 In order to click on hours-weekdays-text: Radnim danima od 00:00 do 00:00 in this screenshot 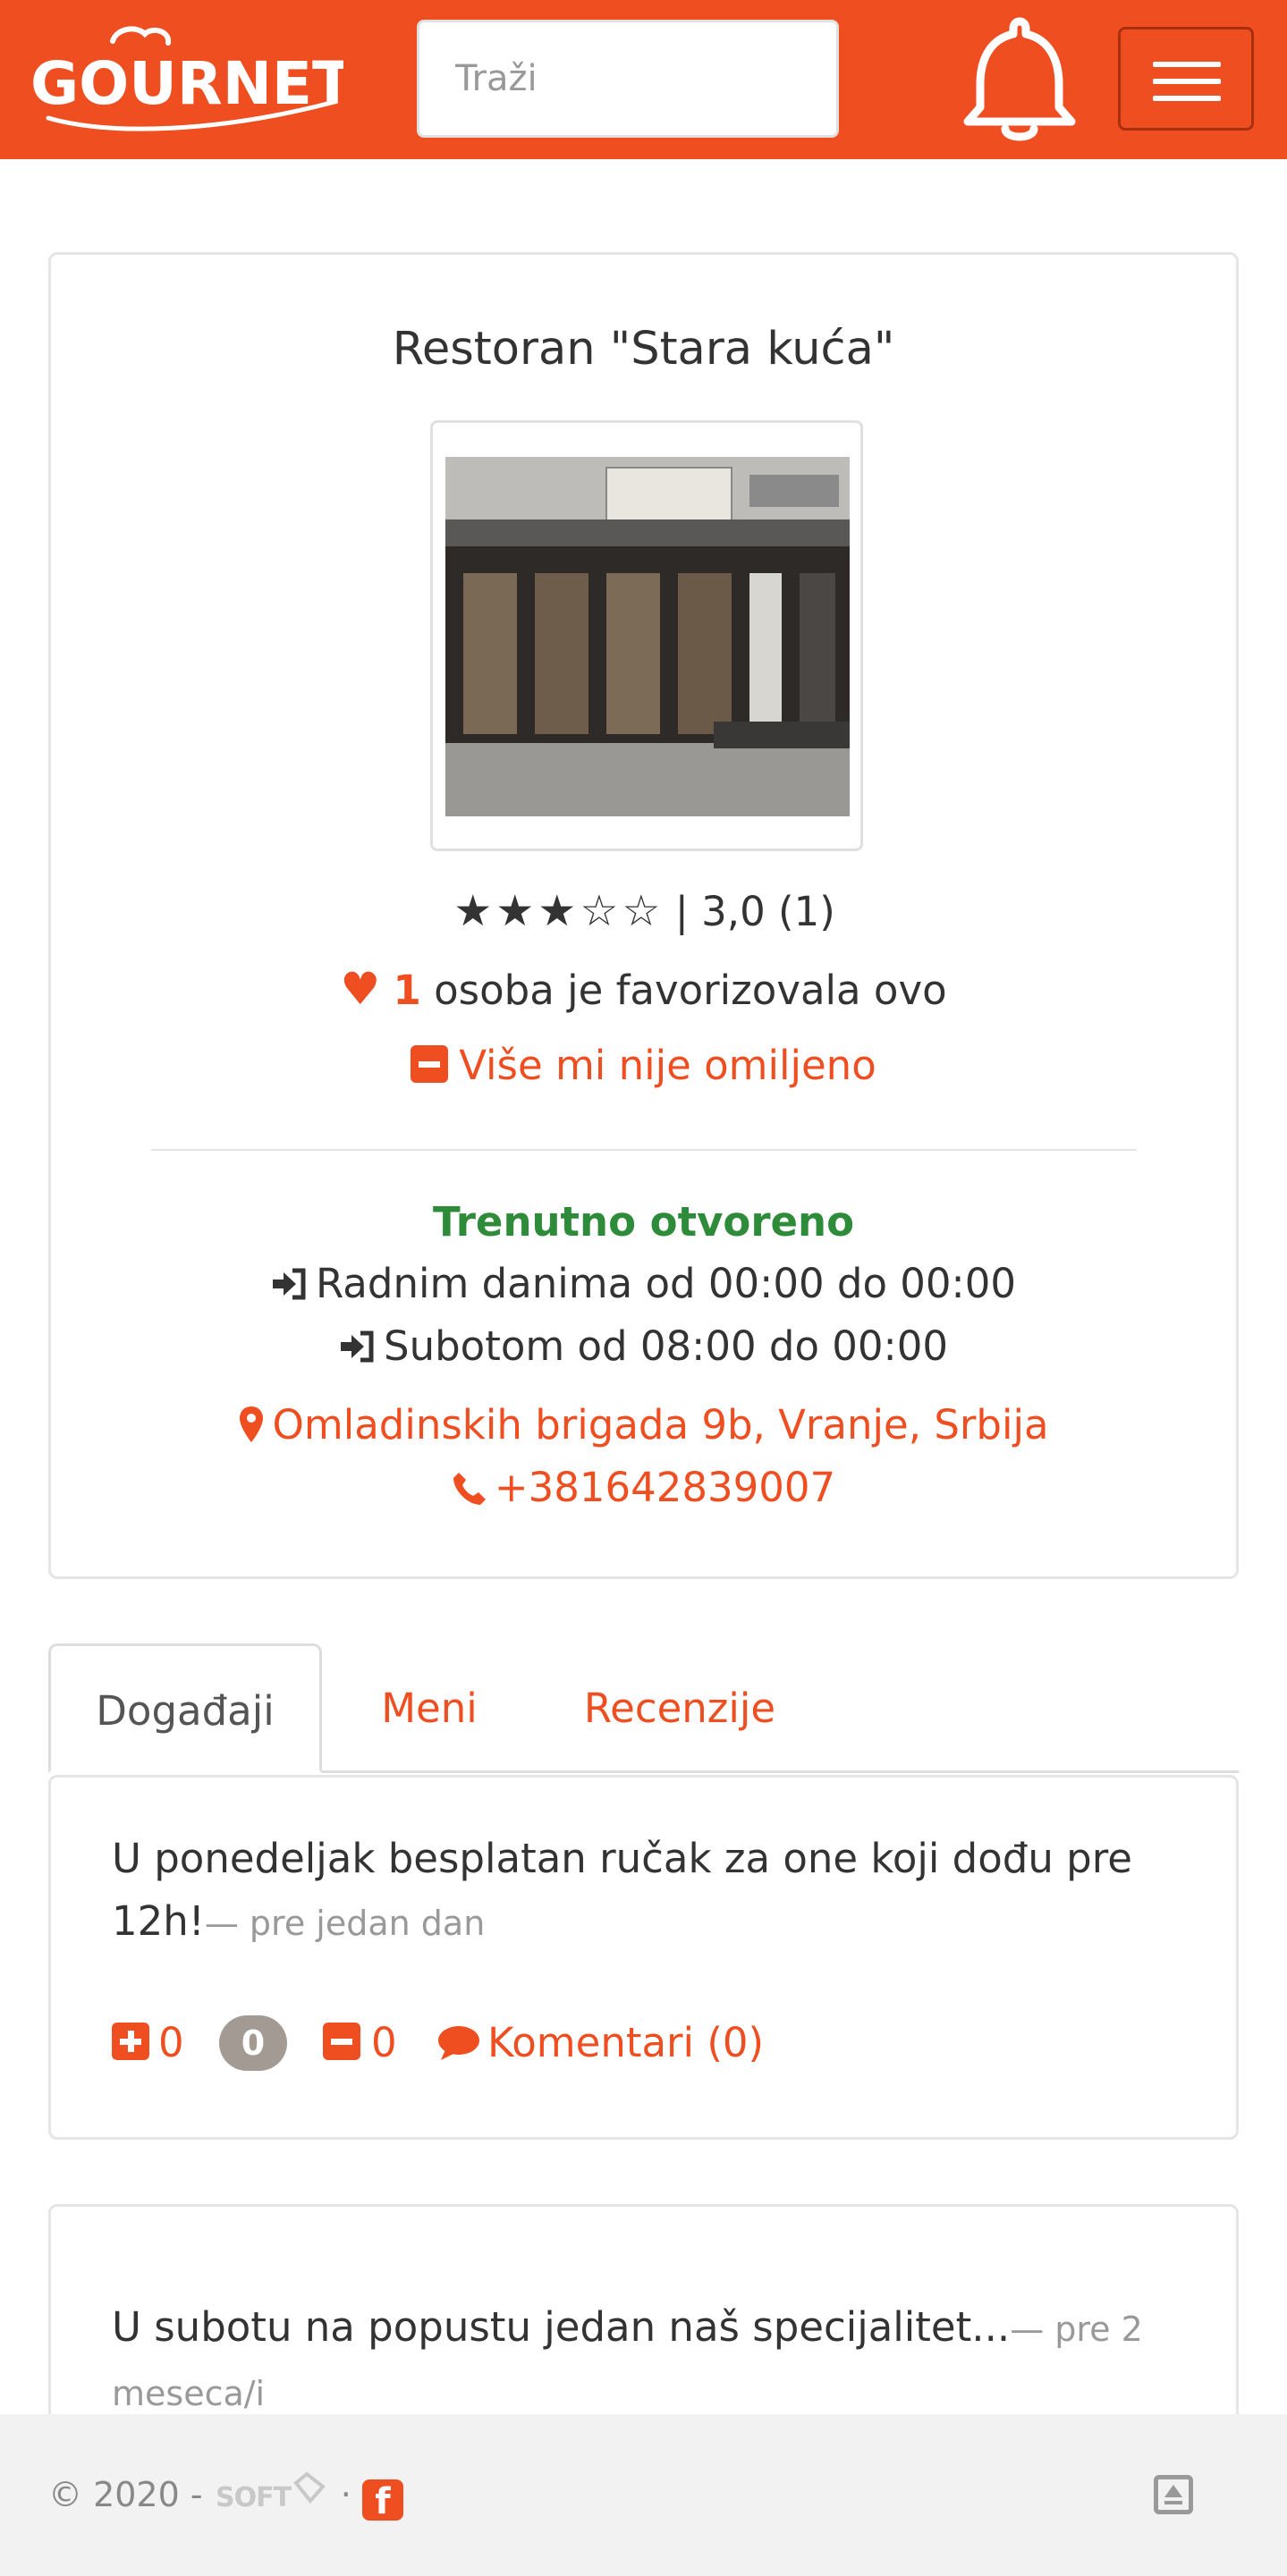, I will do `click(666, 1283)`.